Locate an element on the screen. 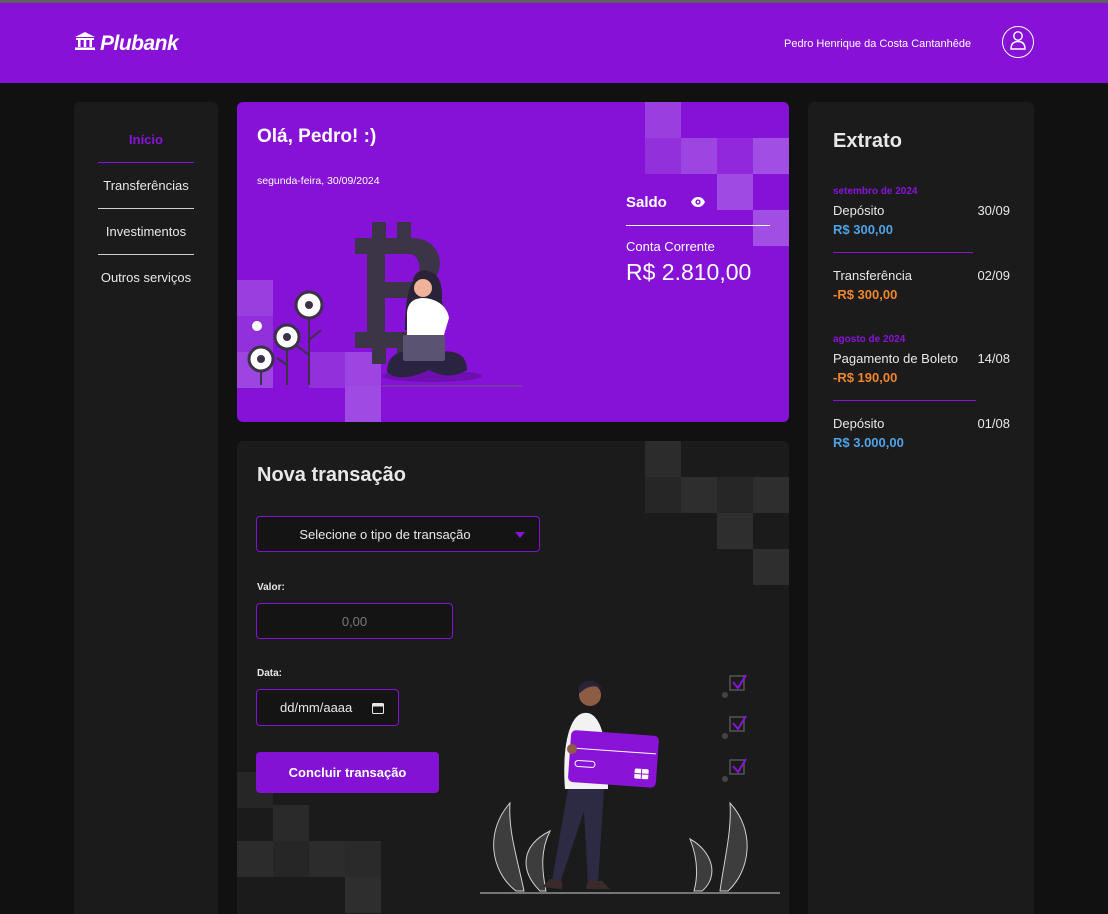 This screenshot has height=914, width=1108. transaction-description: Transferência is located at coordinates (872, 275).